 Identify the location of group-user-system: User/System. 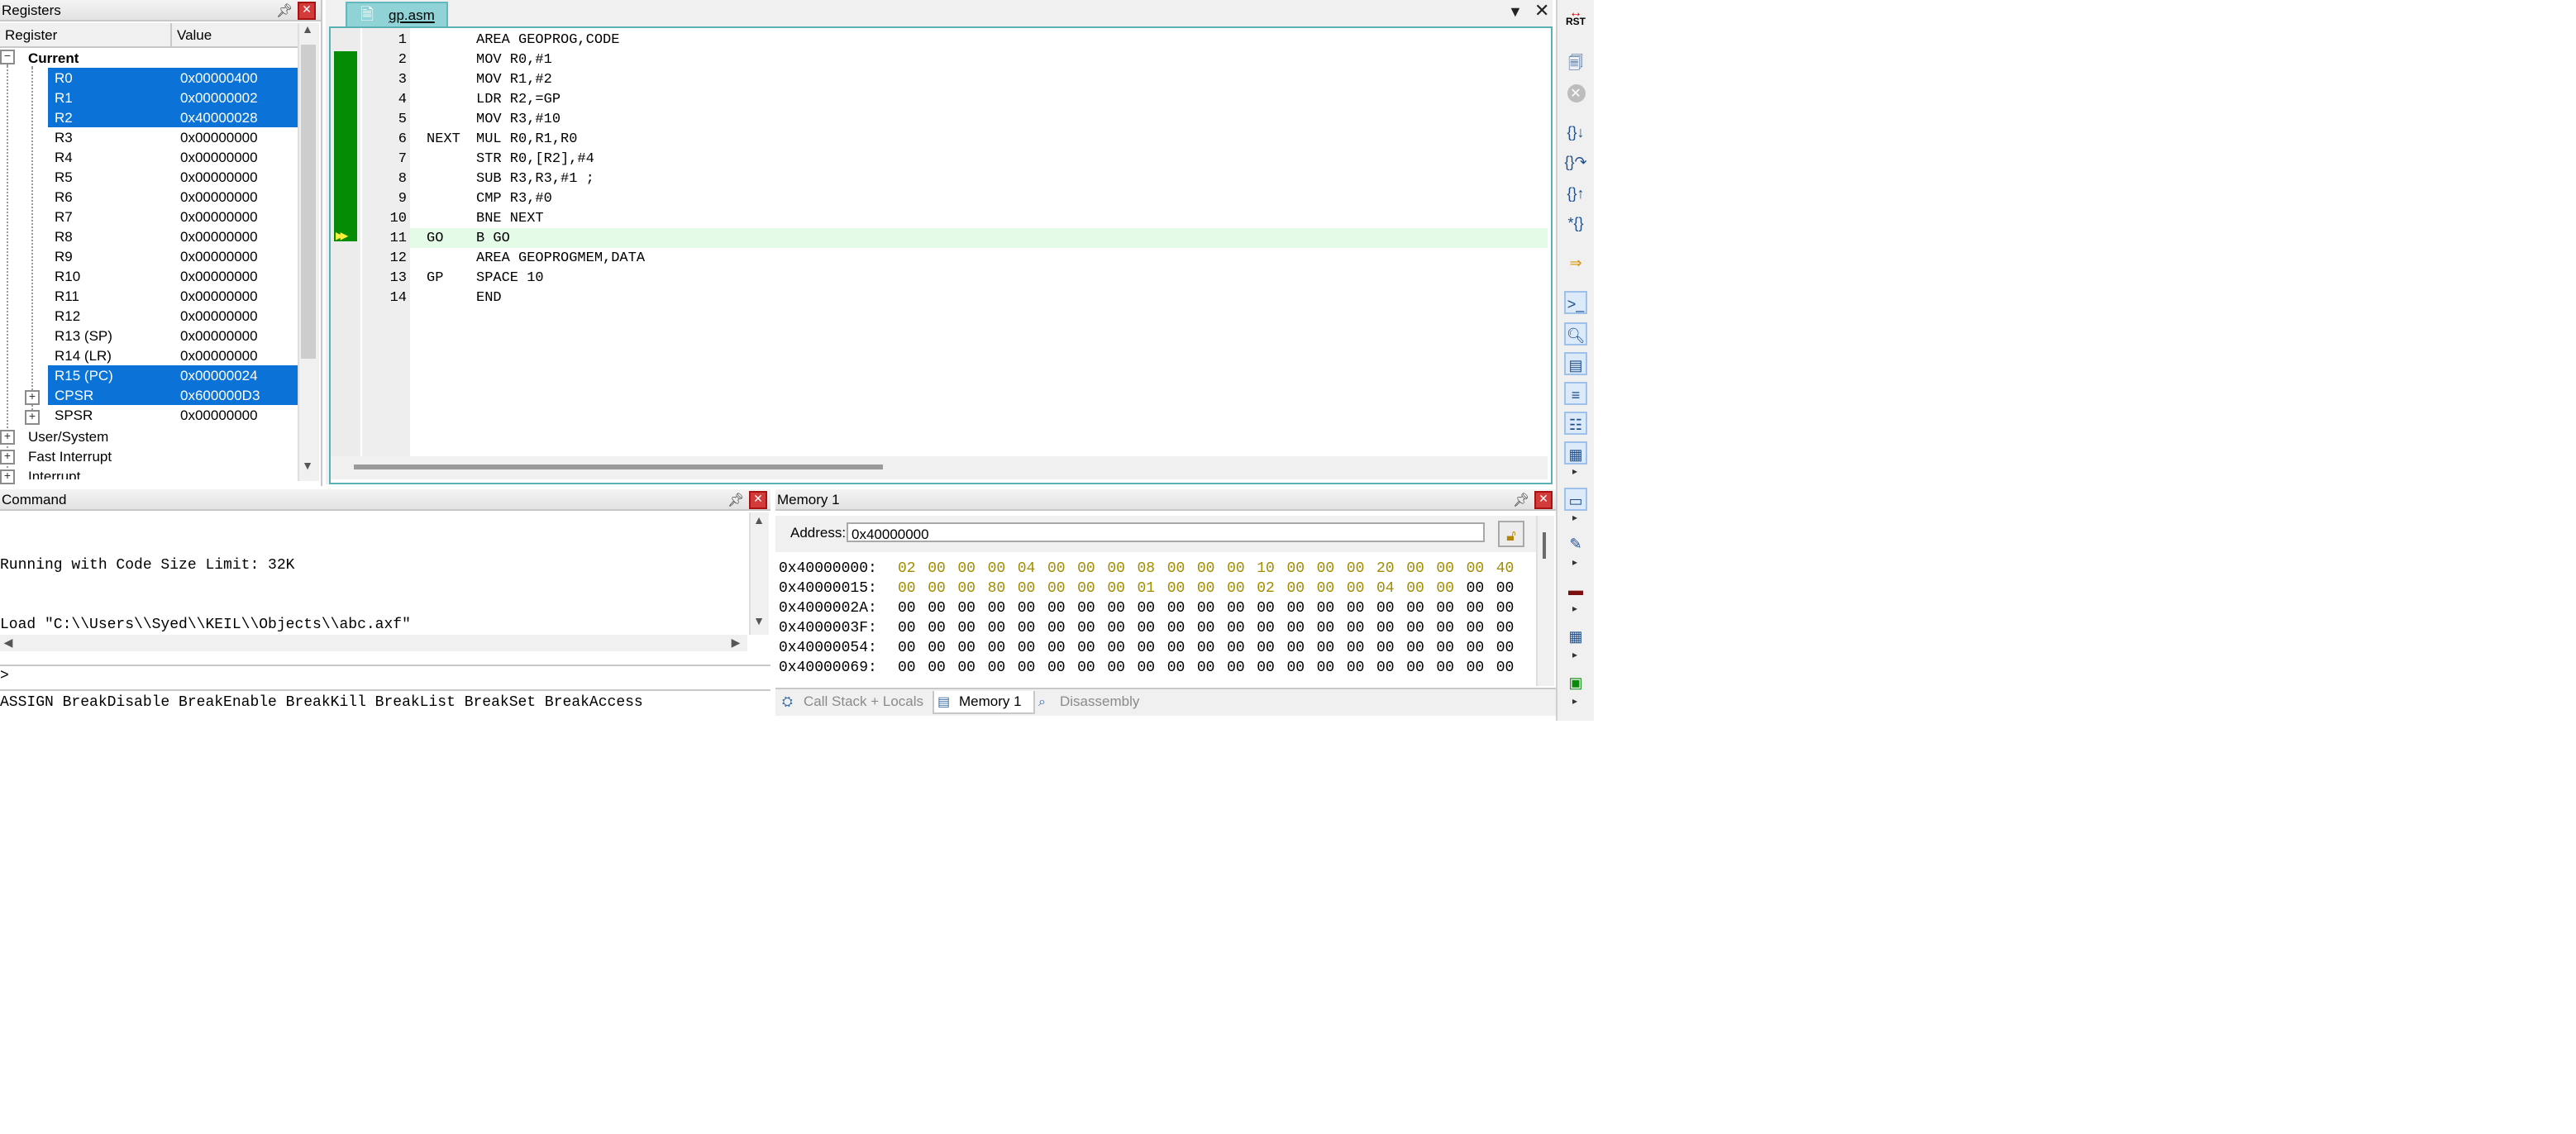
(68, 436).